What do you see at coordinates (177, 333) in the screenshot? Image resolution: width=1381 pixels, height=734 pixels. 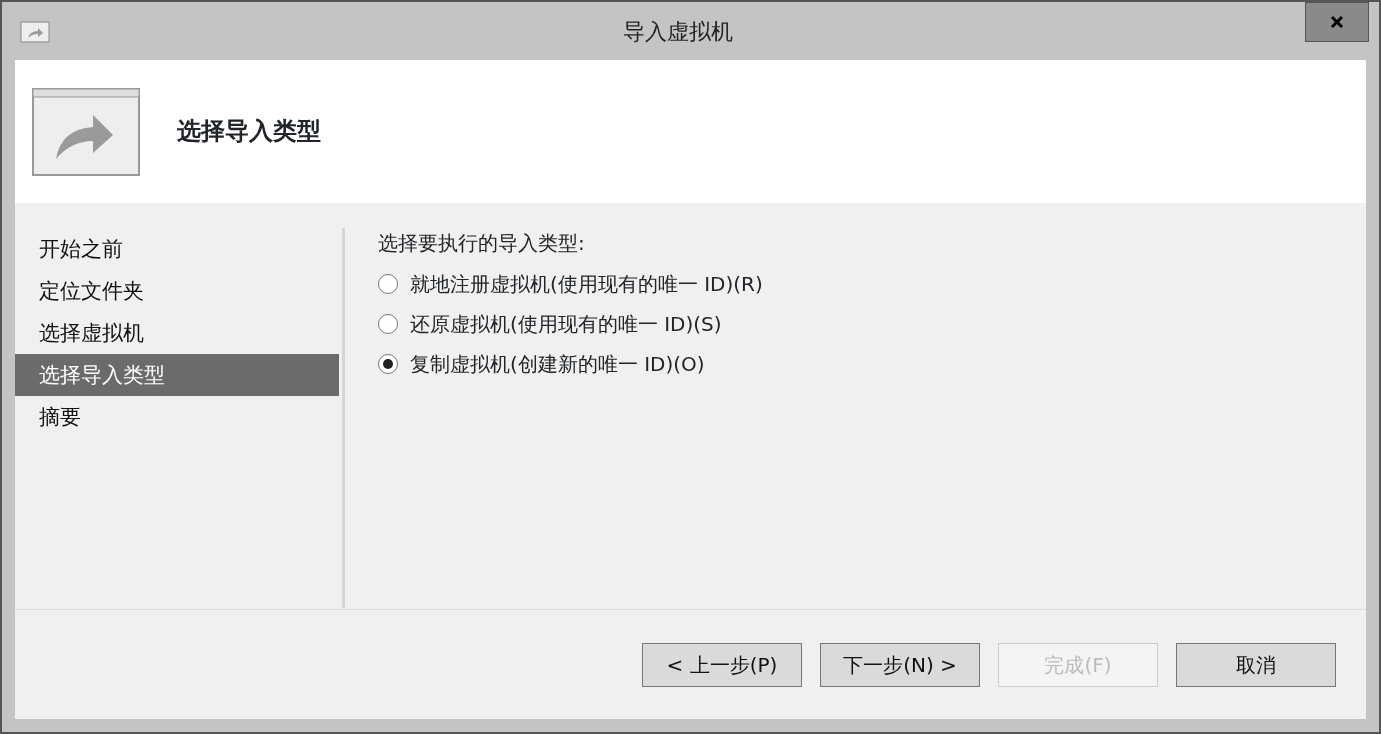 I see `wizard-step: 选择虚拟机` at bounding box center [177, 333].